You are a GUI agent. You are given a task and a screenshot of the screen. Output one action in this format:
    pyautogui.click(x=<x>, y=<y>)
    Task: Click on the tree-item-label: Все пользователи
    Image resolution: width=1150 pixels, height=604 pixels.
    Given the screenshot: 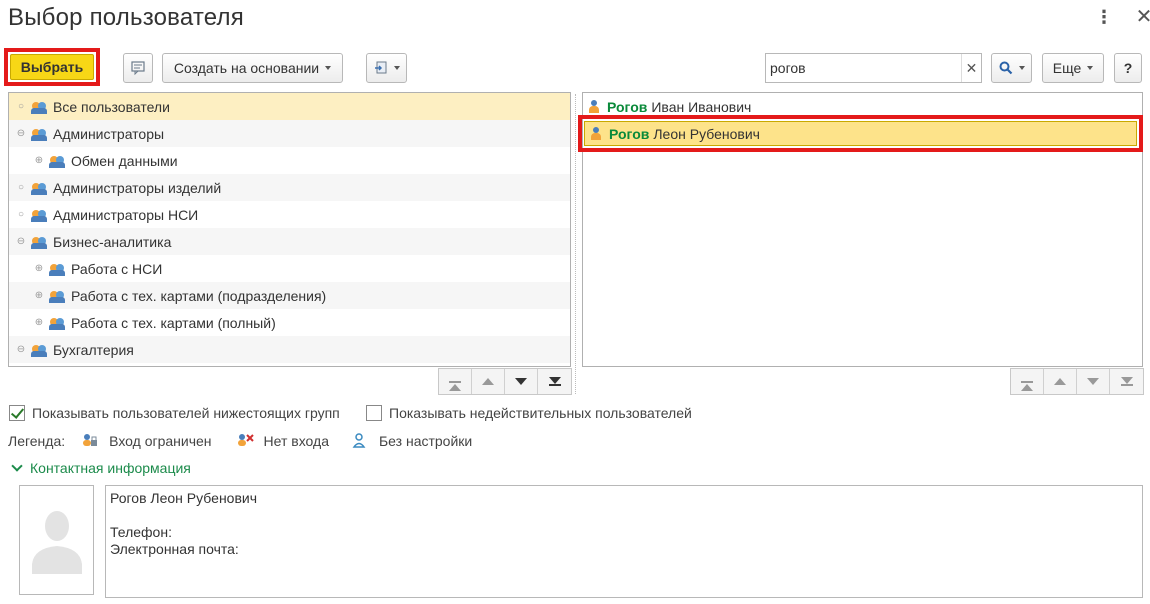 What is the action you would take?
    pyautogui.click(x=111, y=106)
    